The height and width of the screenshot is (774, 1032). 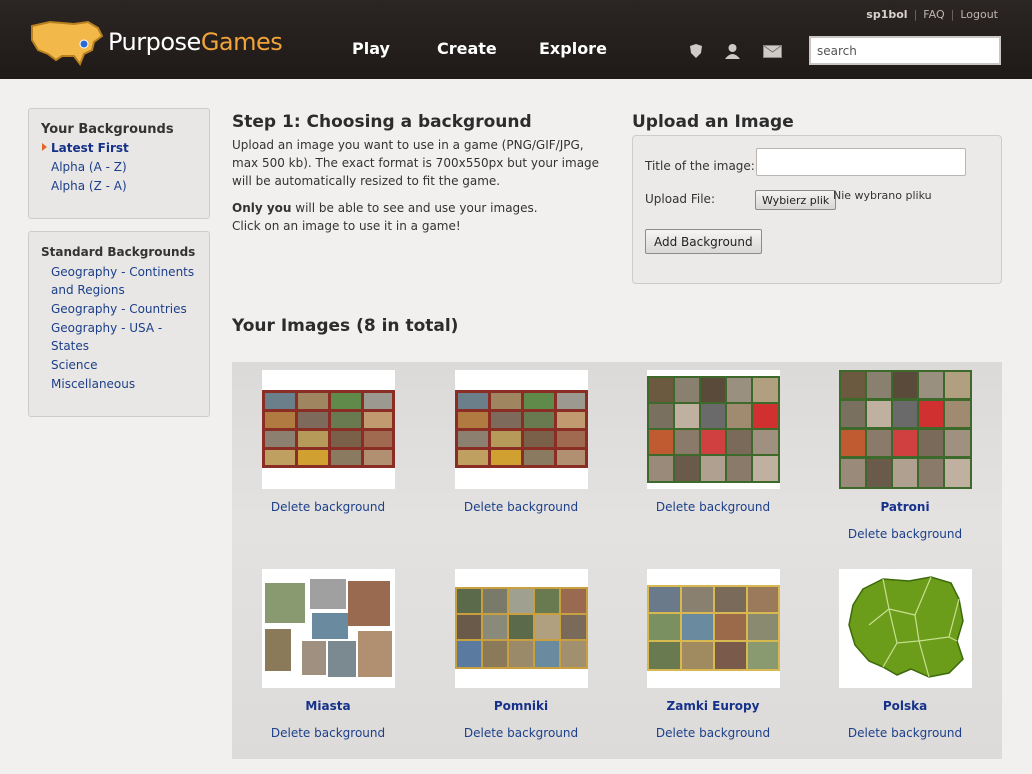 I want to click on active-arrow-icon, so click(x=44, y=147).